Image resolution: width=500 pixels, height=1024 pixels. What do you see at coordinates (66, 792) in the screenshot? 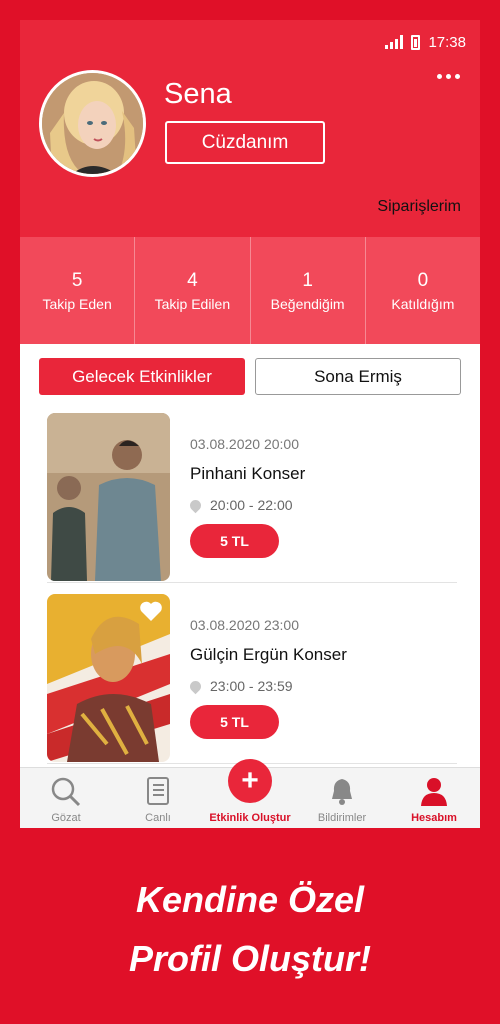
I see `search-icon` at bounding box center [66, 792].